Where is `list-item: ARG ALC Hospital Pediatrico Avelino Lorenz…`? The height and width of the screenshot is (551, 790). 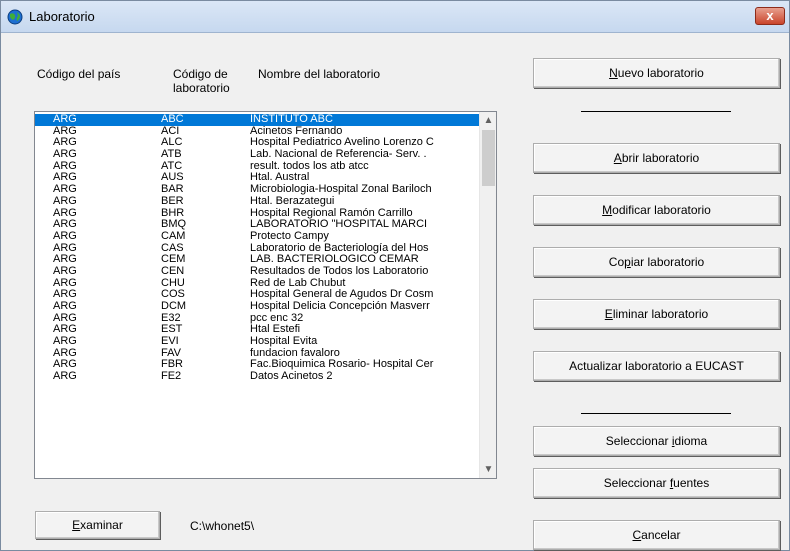 list-item: ARG ALC Hospital Pediatrico Avelino Lorenz… is located at coordinates (257, 143).